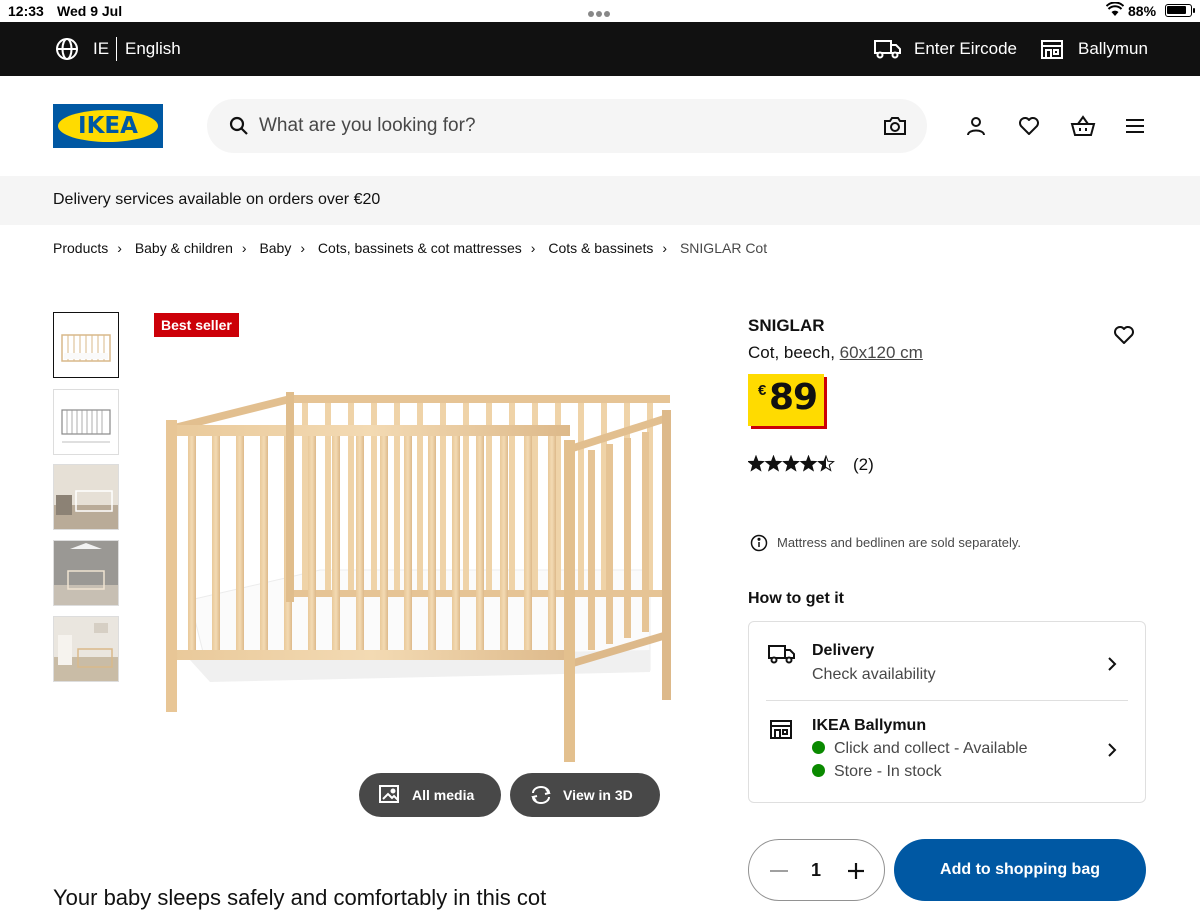  What do you see at coordinates (786, 325) in the screenshot?
I see `product-name: SNIGLAR` at bounding box center [786, 325].